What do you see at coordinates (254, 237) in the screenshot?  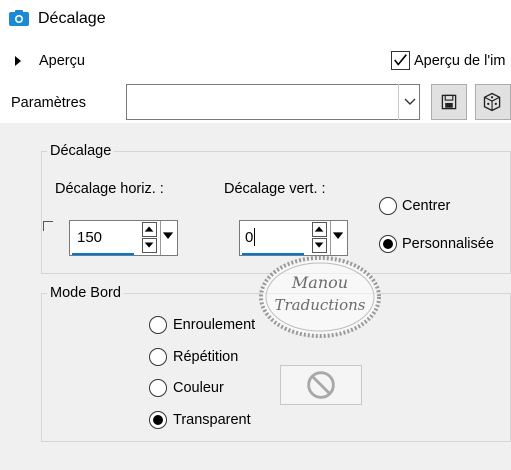 I see `text-caret` at bounding box center [254, 237].